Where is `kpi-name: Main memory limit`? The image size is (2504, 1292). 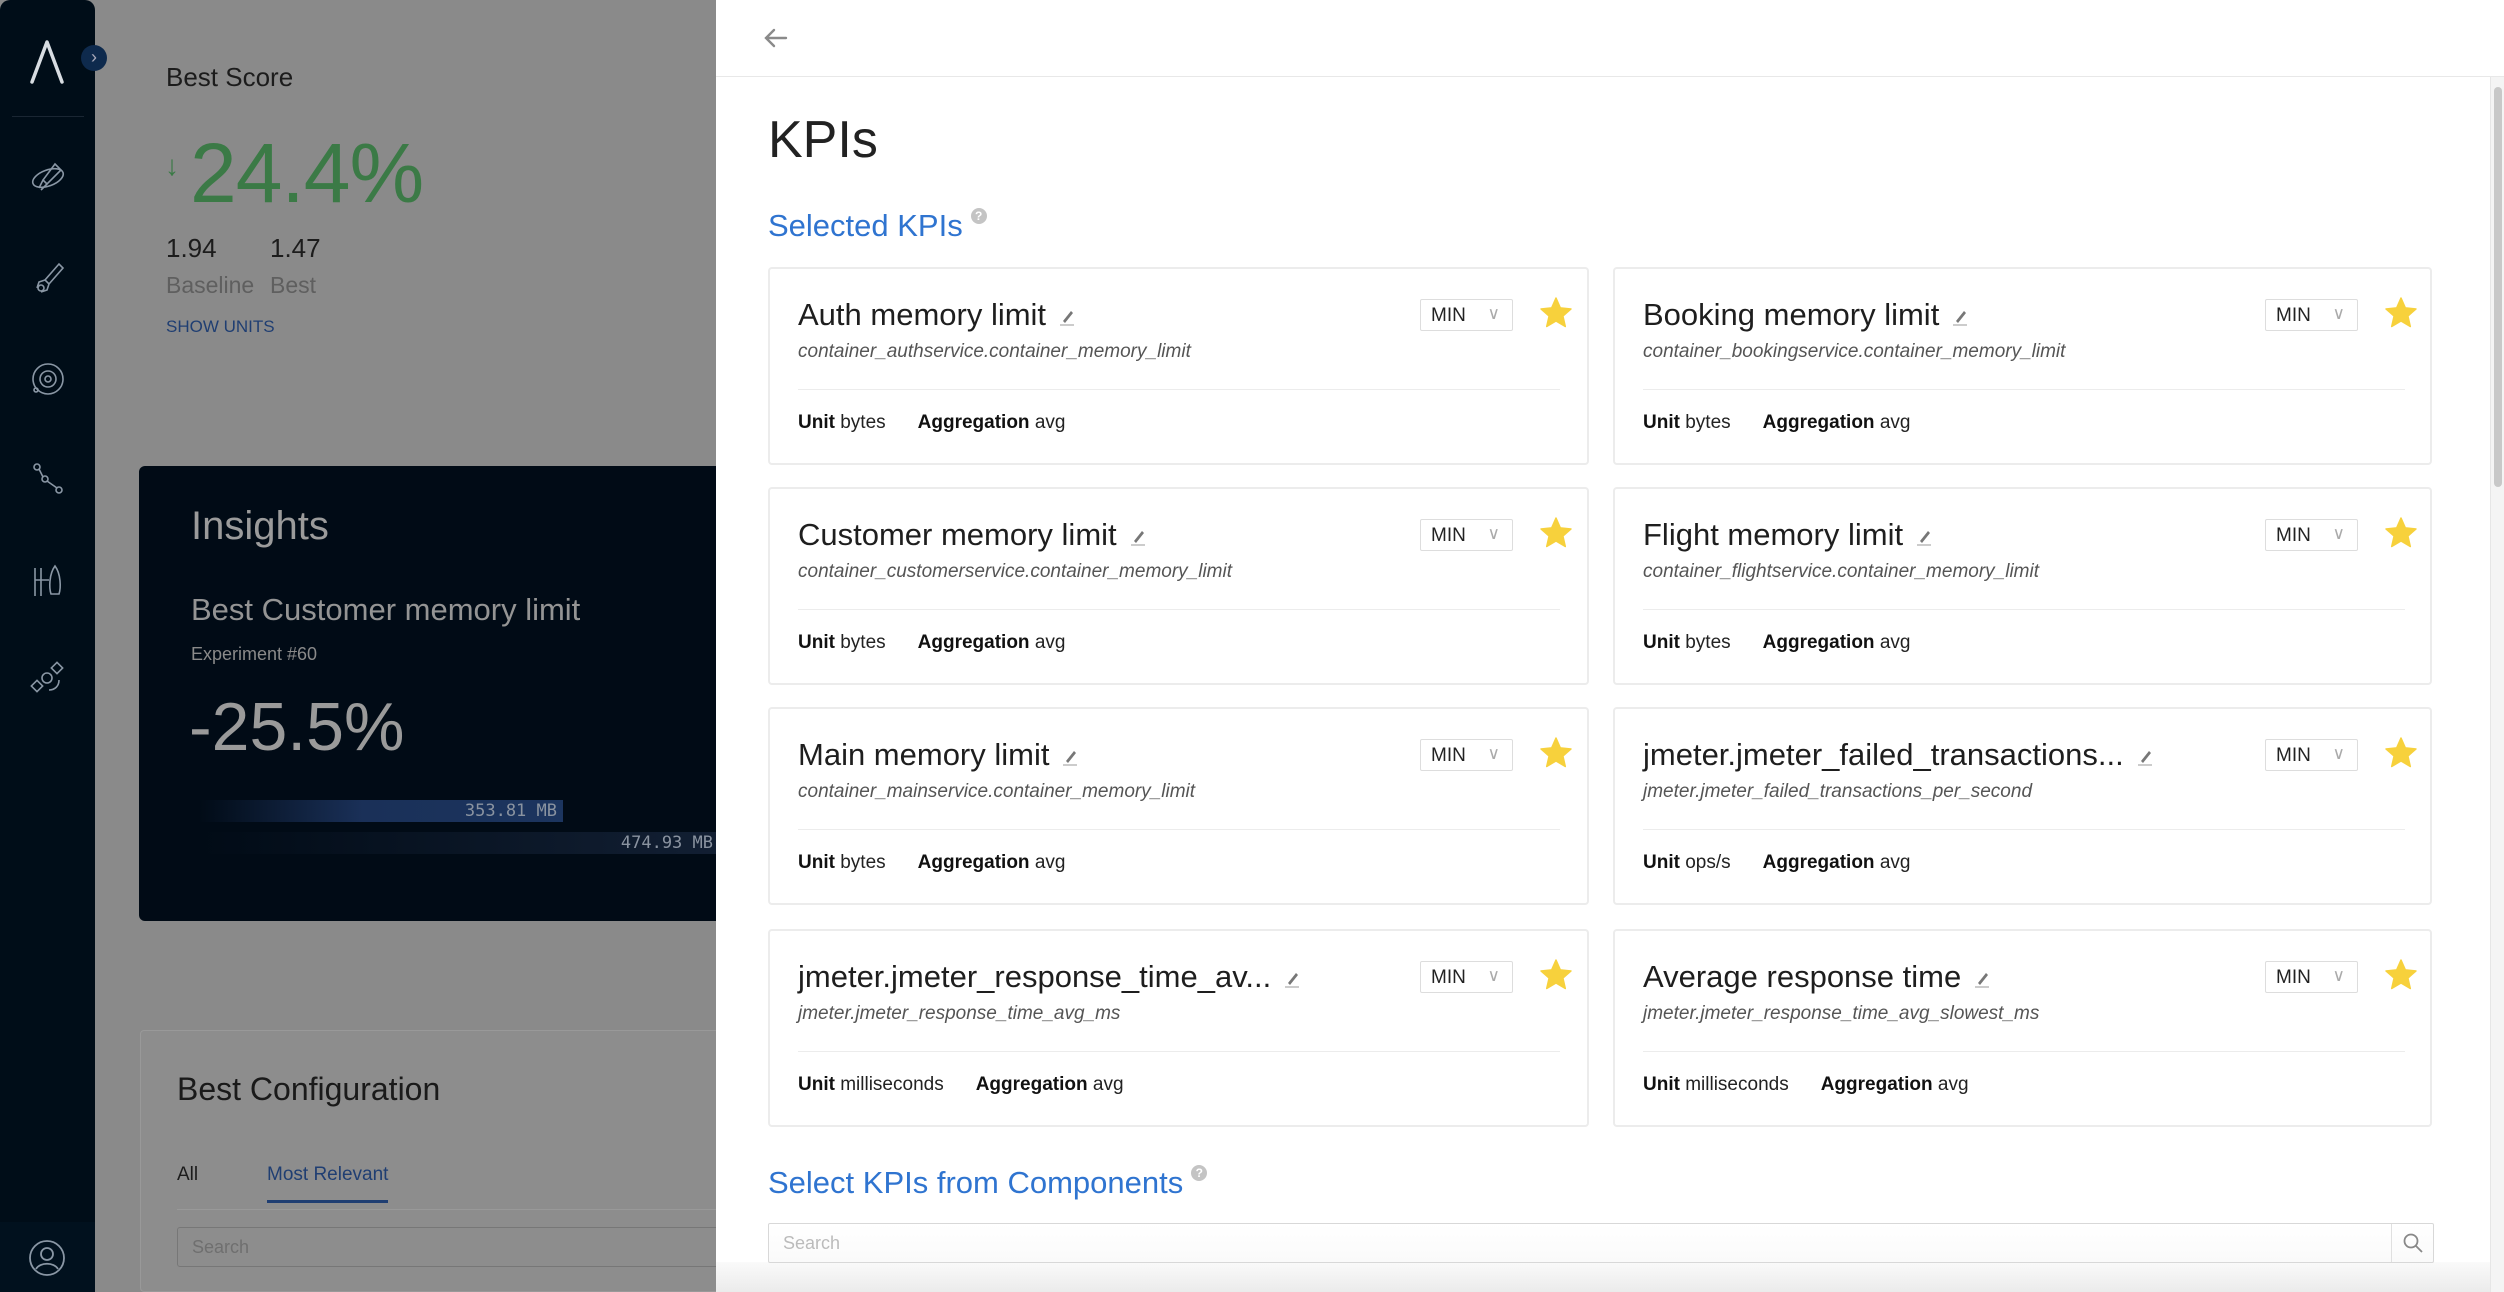 kpi-name: Main memory limit is located at coordinates (924, 754).